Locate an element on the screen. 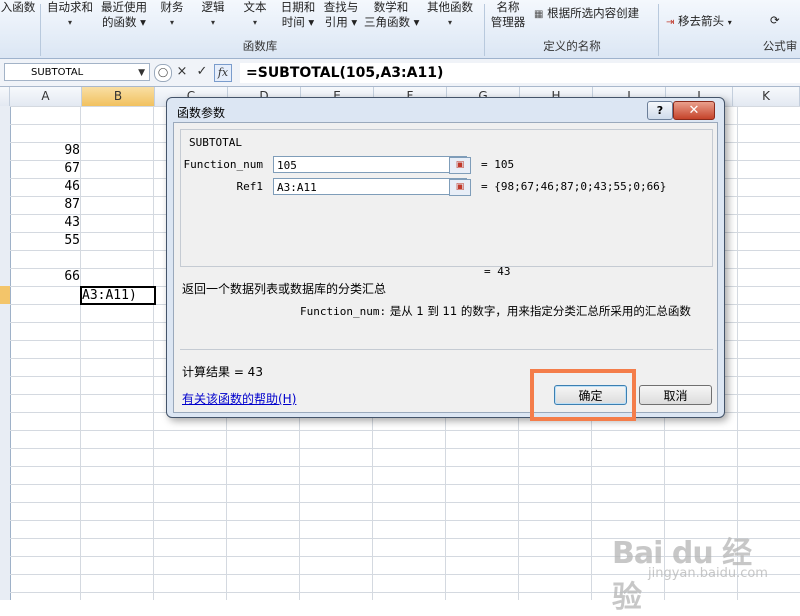 The height and width of the screenshot is (616, 800). text-dropdown: ▾ is located at coordinates (255, 22).